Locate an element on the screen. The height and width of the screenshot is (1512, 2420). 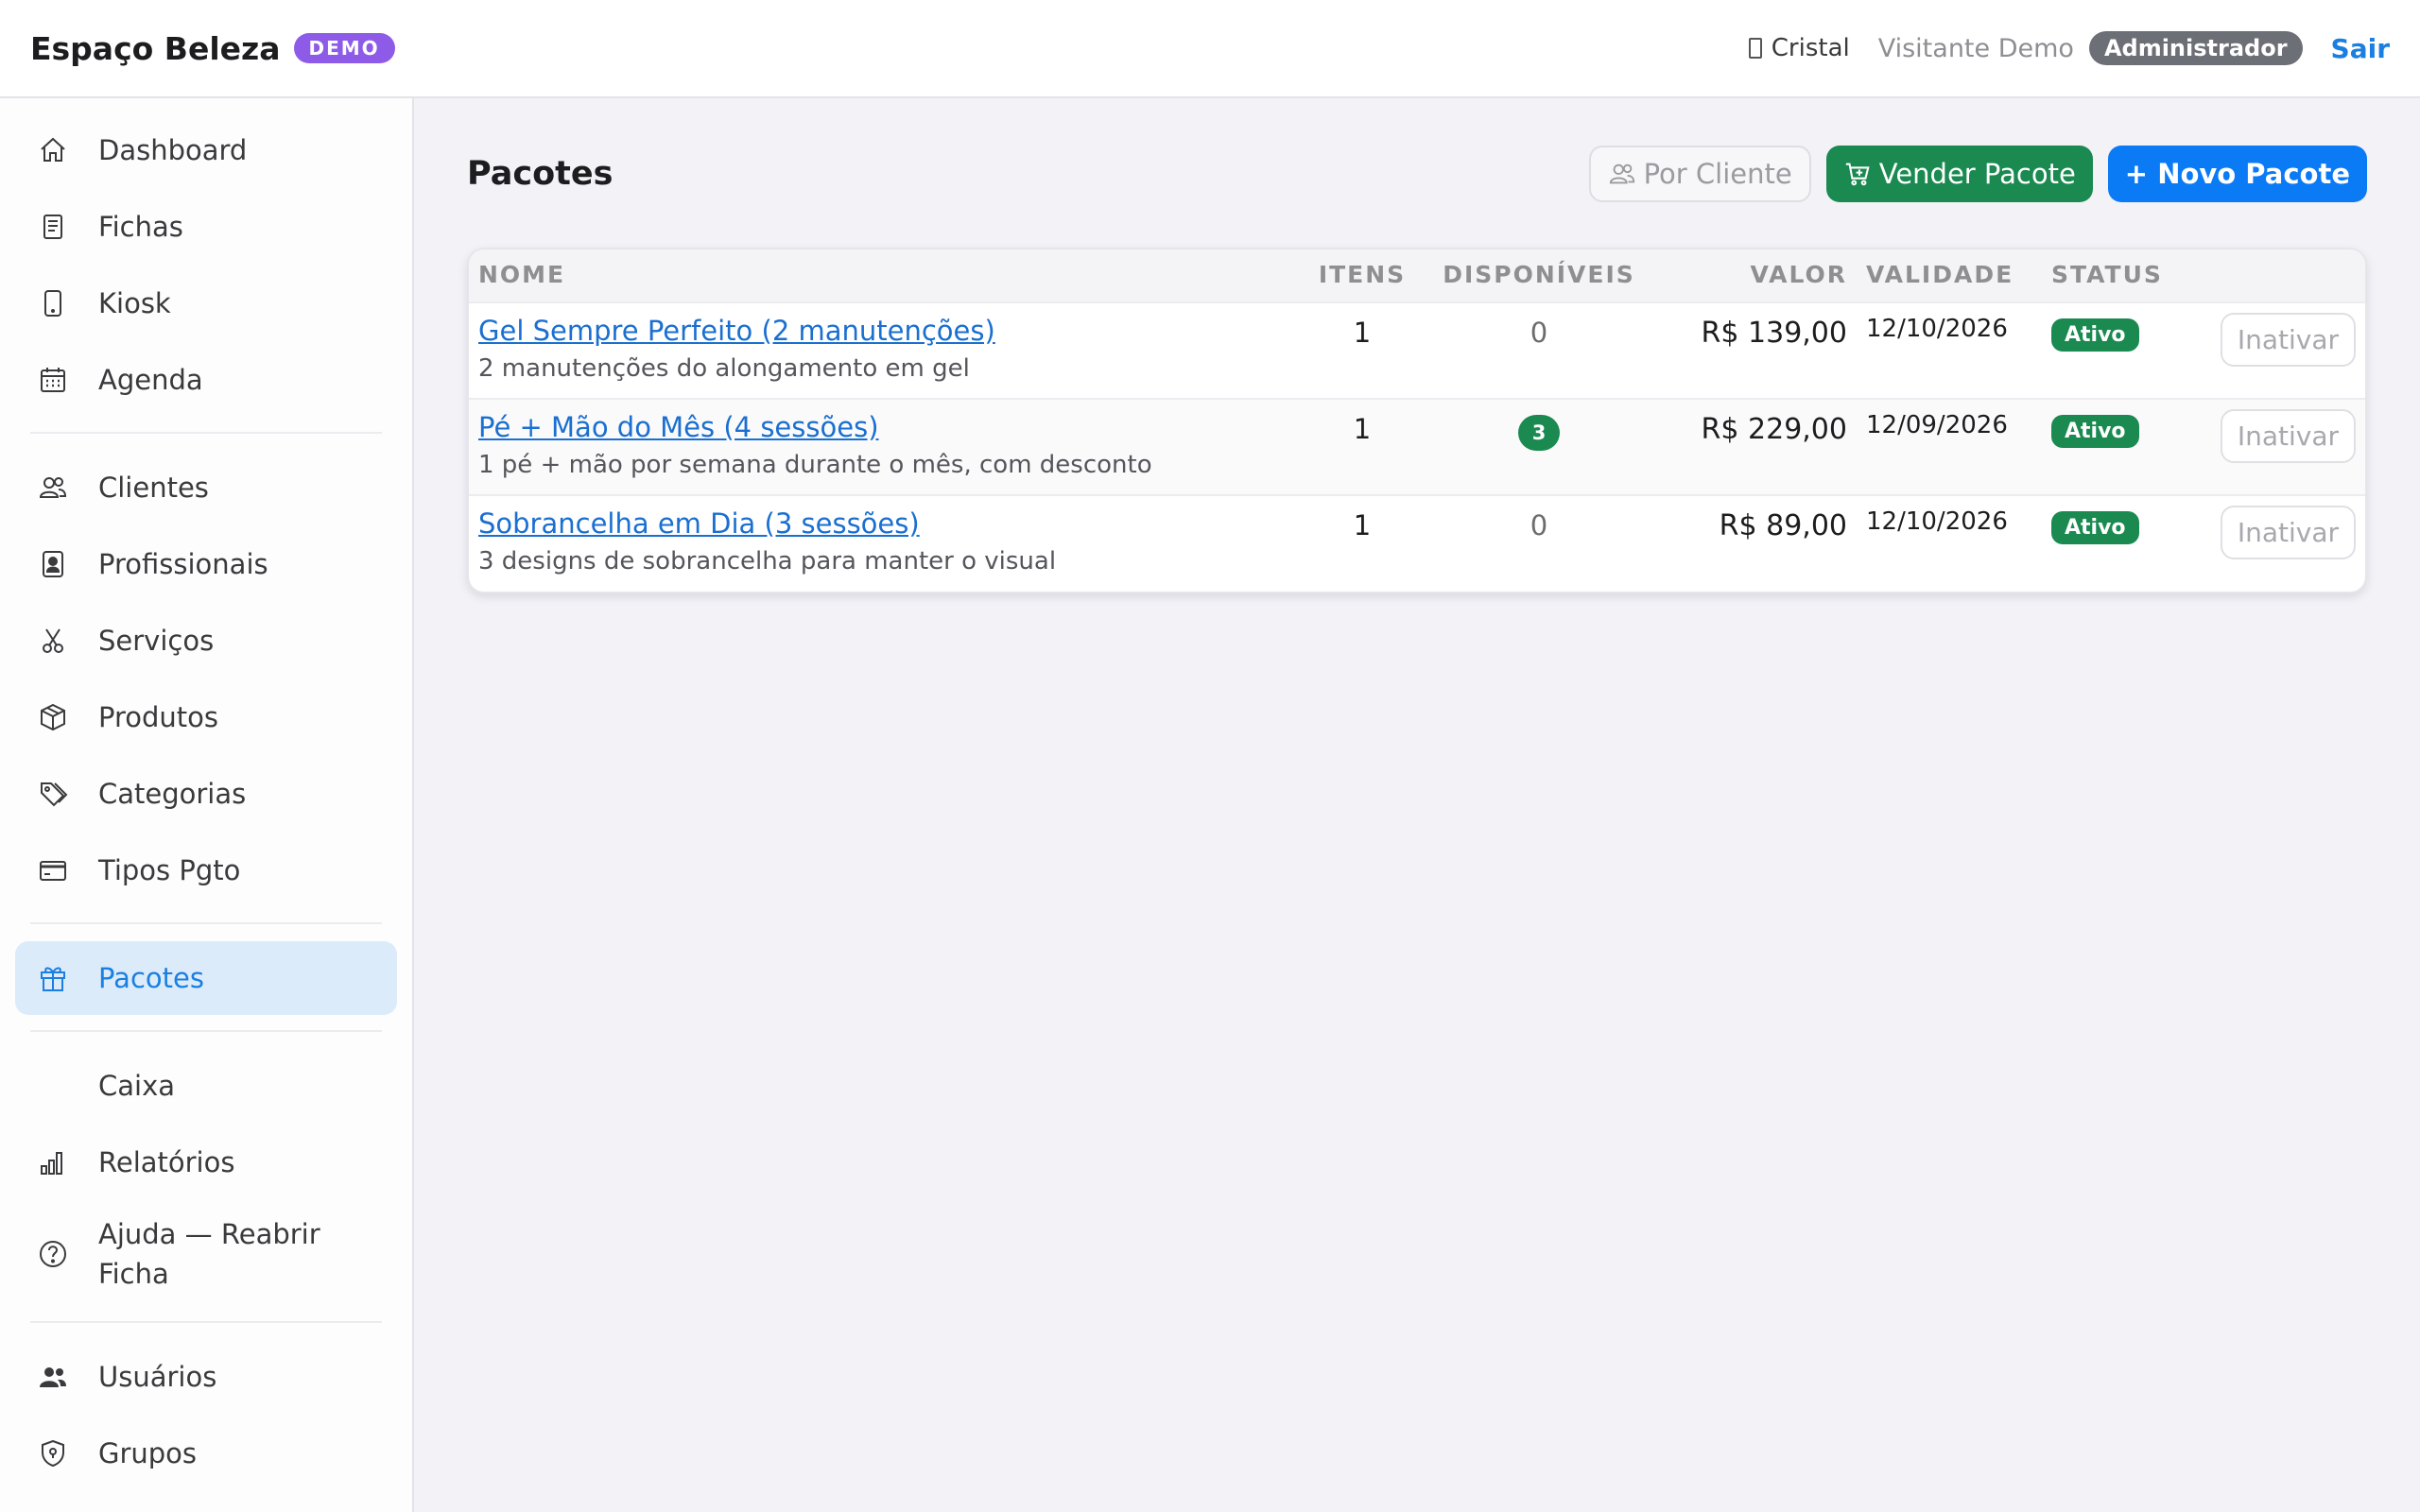
tenant-icon is located at coordinates (1755, 48).